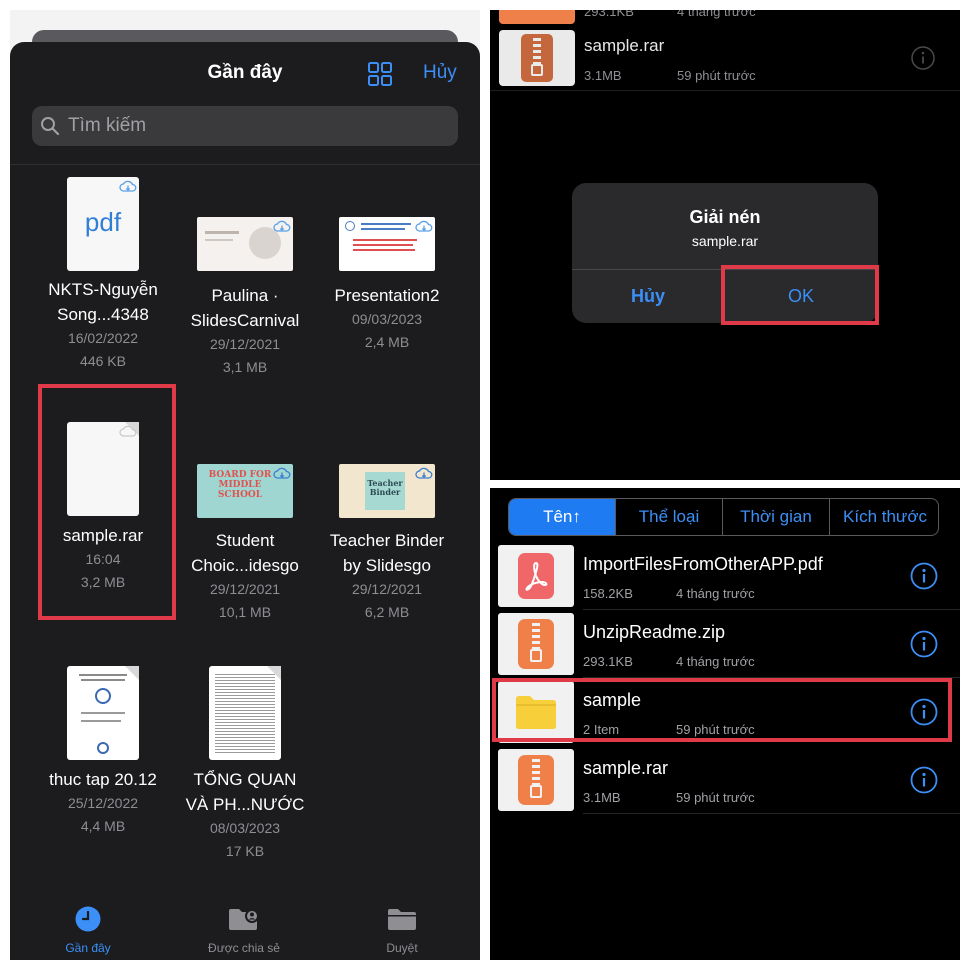 The image size is (970, 970). What do you see at coordinates (245, 126) in the screenshot?
I see `search-input: Tìm kiếm` at bounding box center [245, 126].